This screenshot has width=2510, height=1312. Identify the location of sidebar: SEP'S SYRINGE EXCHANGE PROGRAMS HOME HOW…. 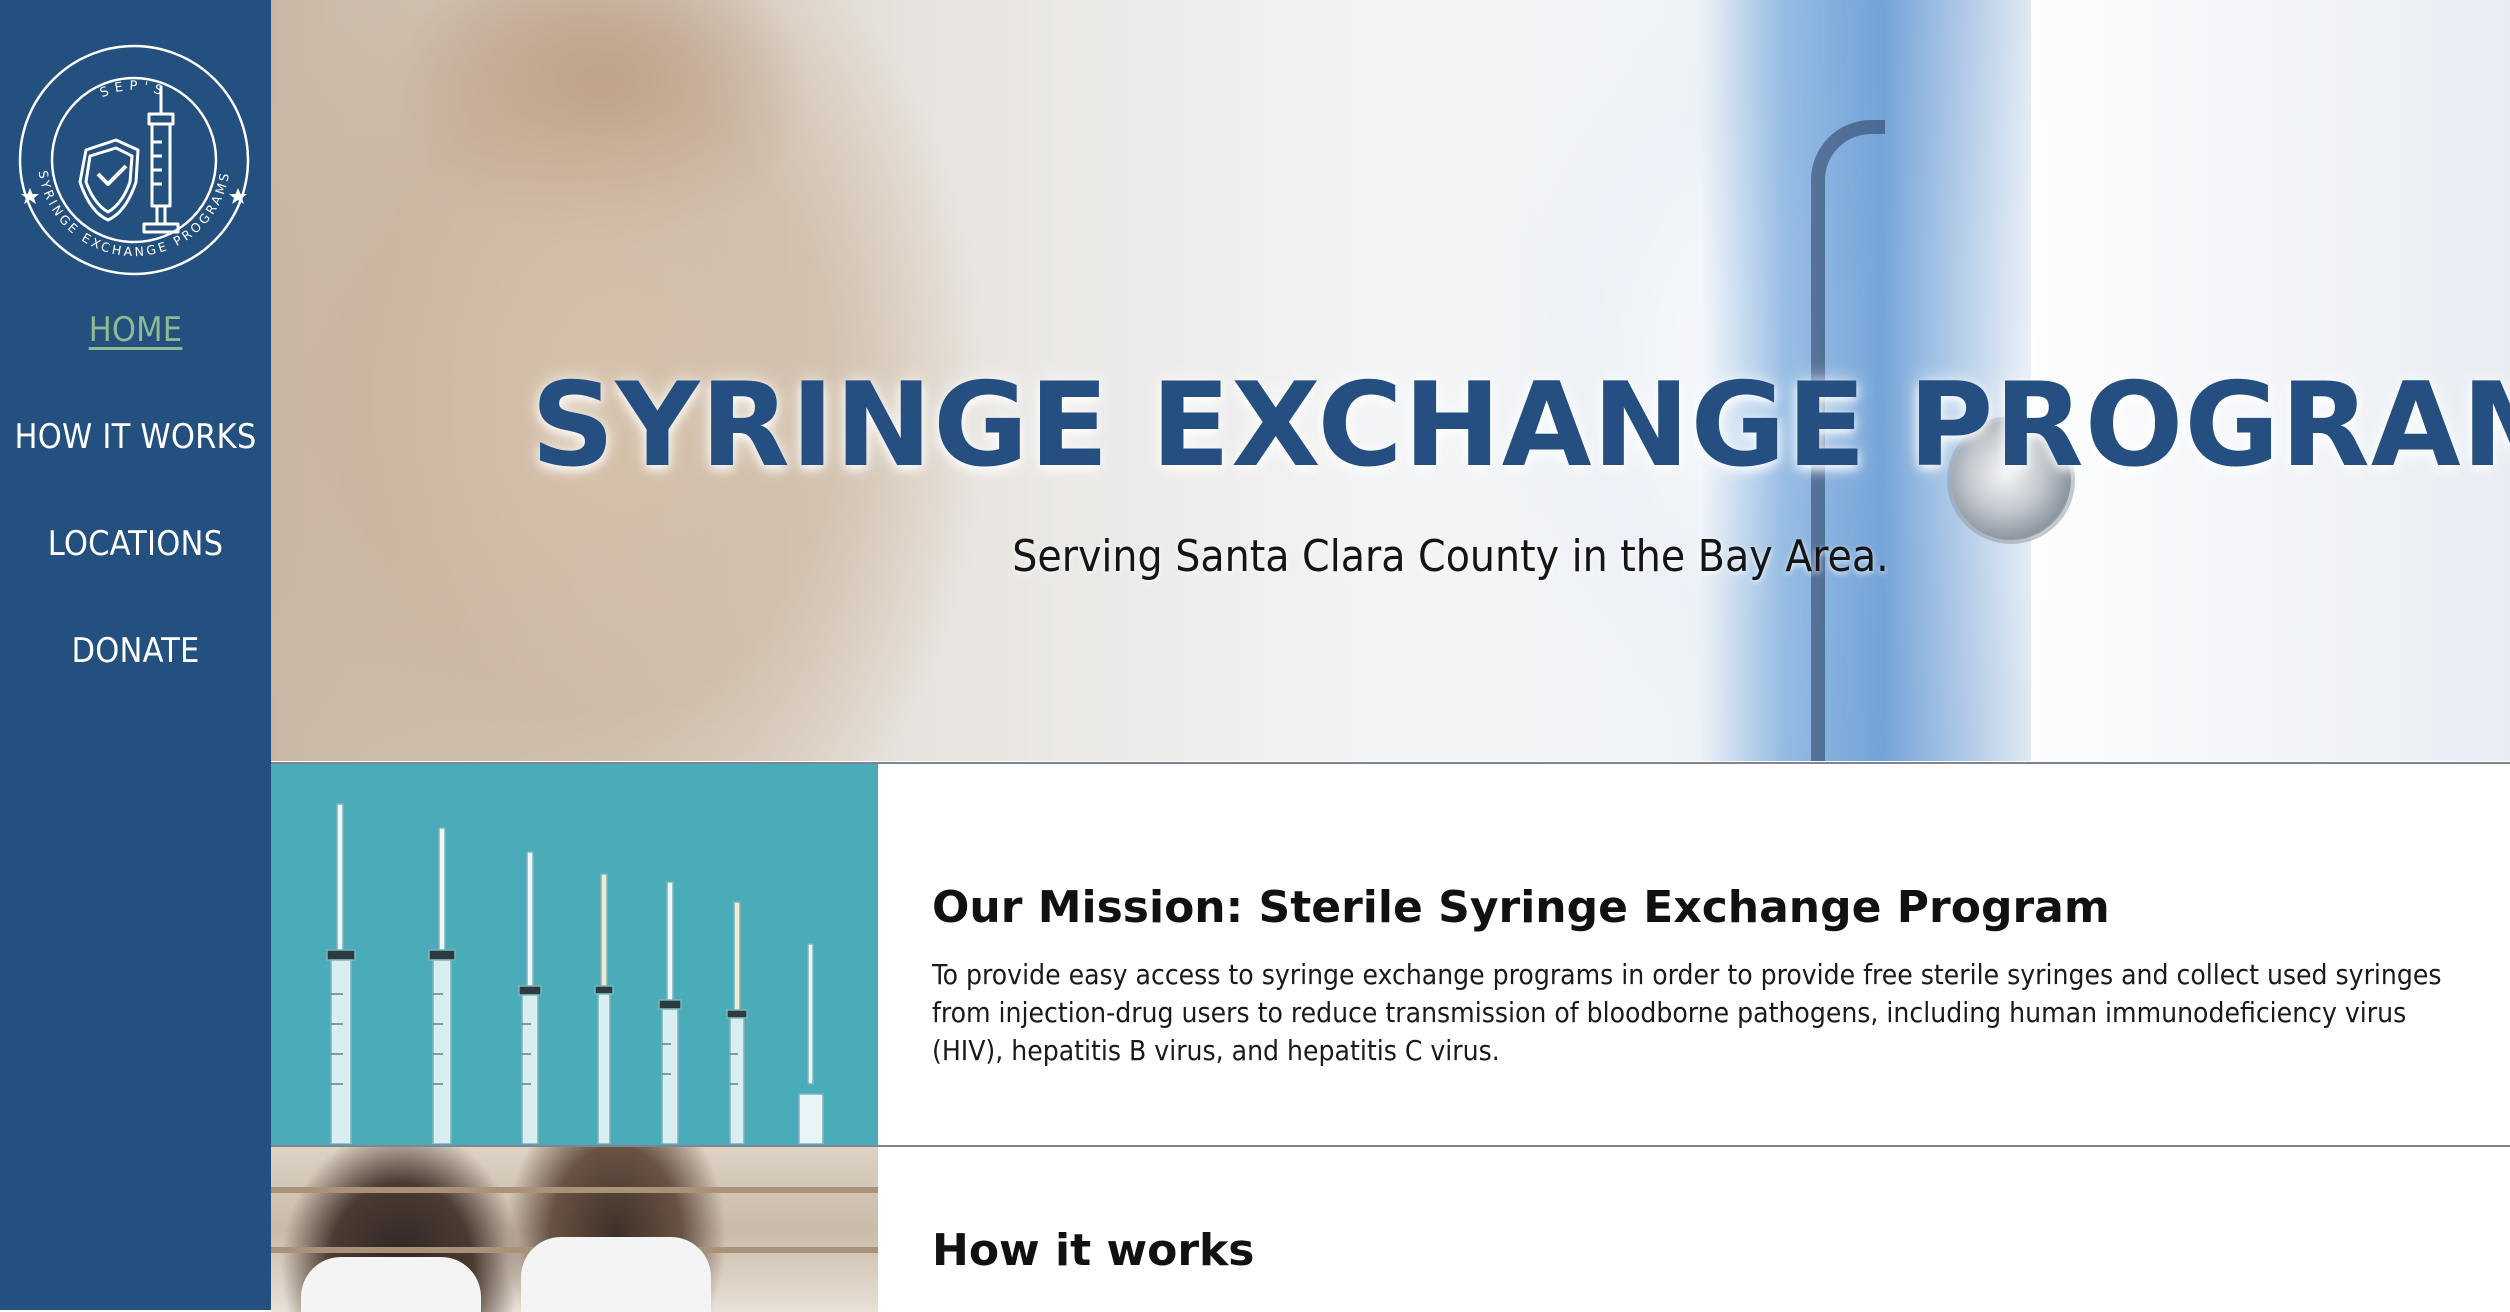
(135, 655).